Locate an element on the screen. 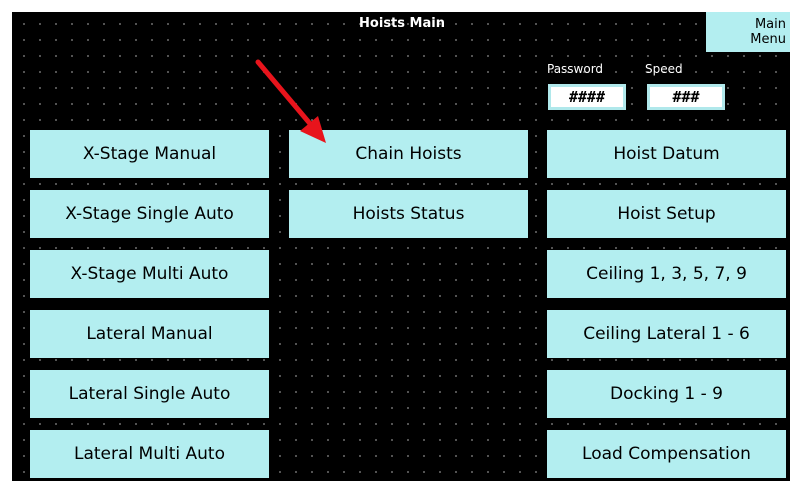  speed-label: Speed is located at coordinates (664, 69).